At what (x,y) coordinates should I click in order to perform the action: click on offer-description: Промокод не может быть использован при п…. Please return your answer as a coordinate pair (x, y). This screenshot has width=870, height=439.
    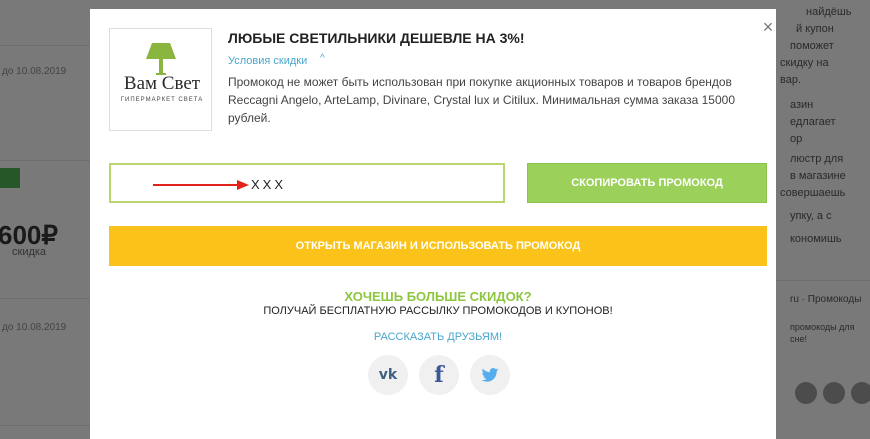
    Looking at the image, I should click on (481, 100).